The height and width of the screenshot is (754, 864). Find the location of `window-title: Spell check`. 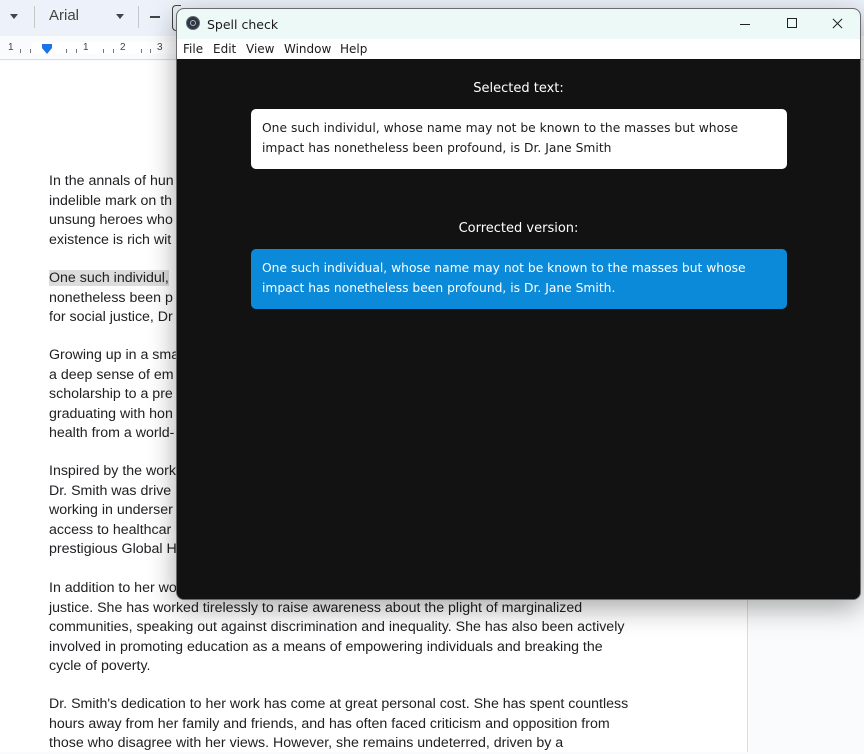

window-title: Spell check is located at coordinates (243, 24).